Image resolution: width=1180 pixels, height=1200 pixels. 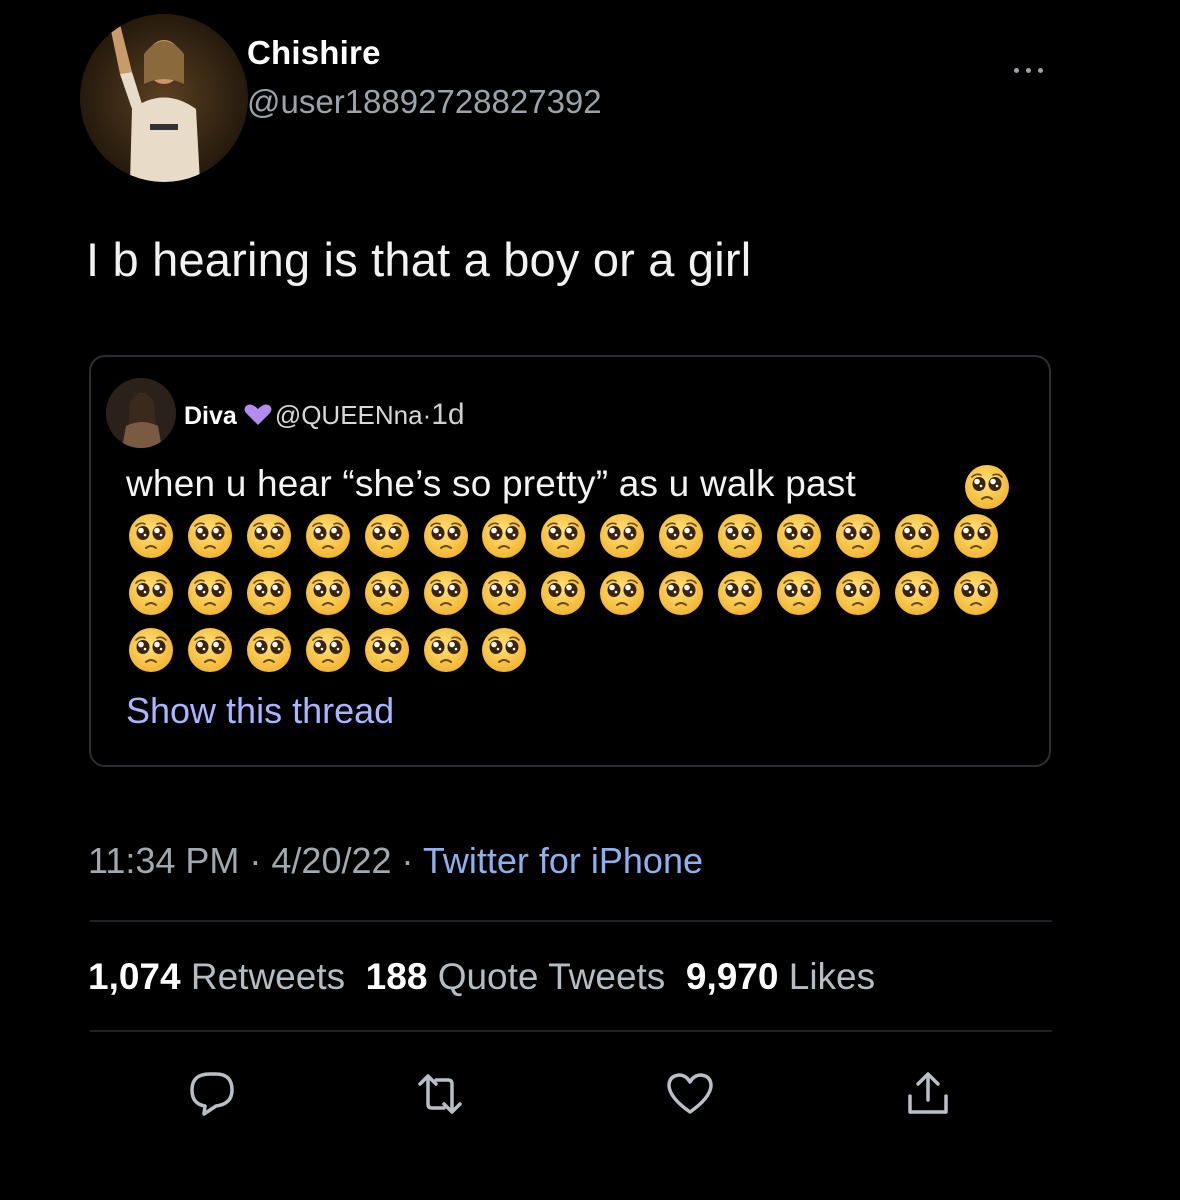 I want to click on quote-tweets-count: 188, so click(x=397, y=976).